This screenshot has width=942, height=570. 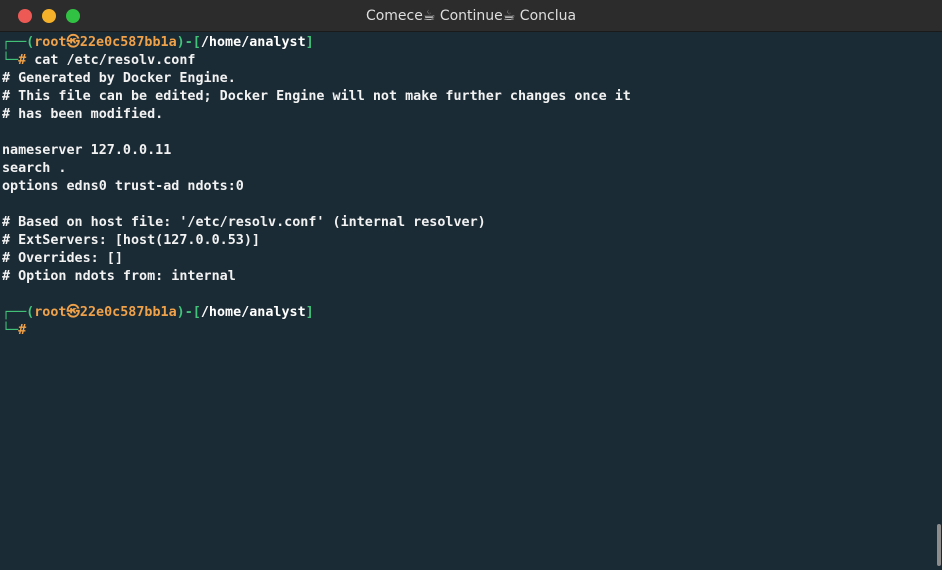 What do you see at coordinates (111, 60) in the screenshot?
I see `command-text: cat /etc/resolv.conf` at bounding box center [111, 60].